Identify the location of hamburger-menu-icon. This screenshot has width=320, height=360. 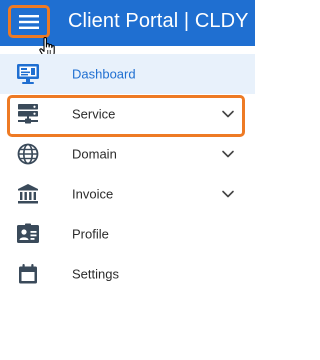
(29, 21).